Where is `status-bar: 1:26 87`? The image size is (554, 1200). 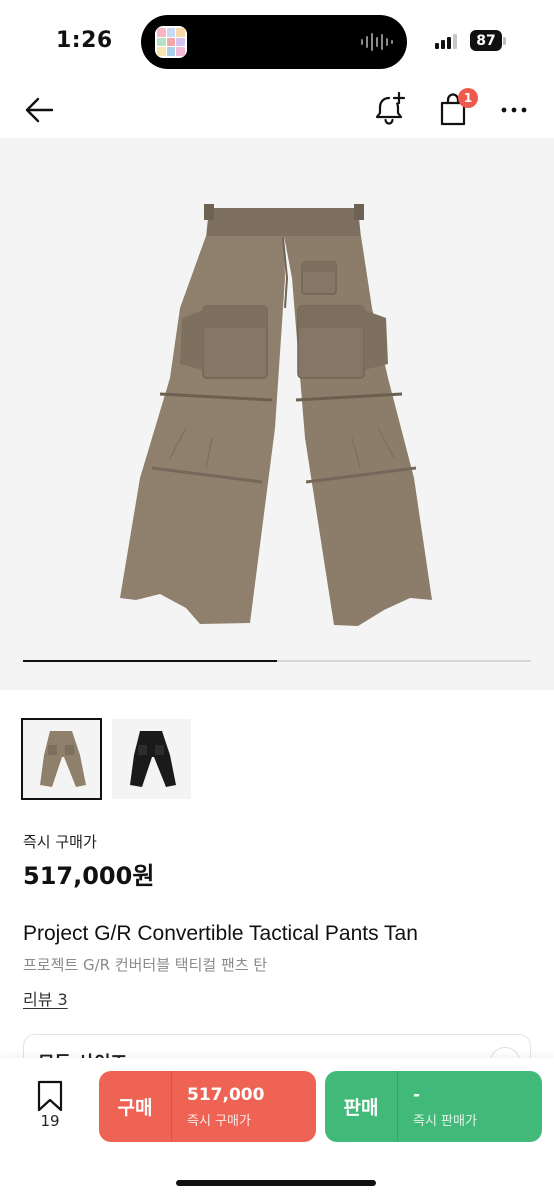
status-bar: 1:26 87 is located at coordinates (277, 42).